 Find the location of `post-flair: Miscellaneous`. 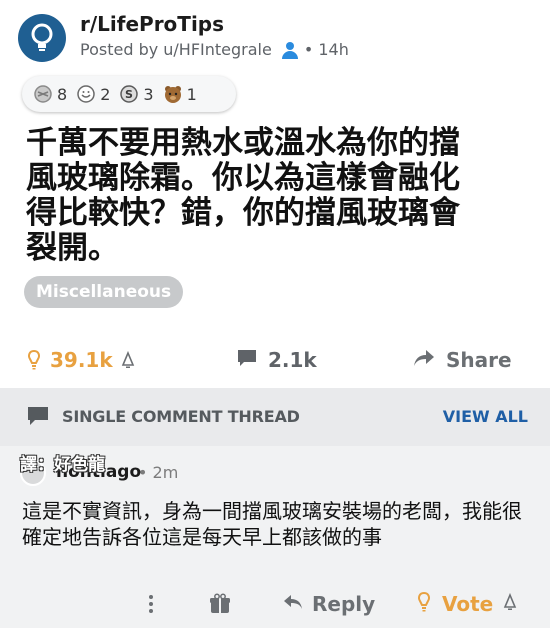

post-flair: Miscellaneous is located at coordinates (104, 292).